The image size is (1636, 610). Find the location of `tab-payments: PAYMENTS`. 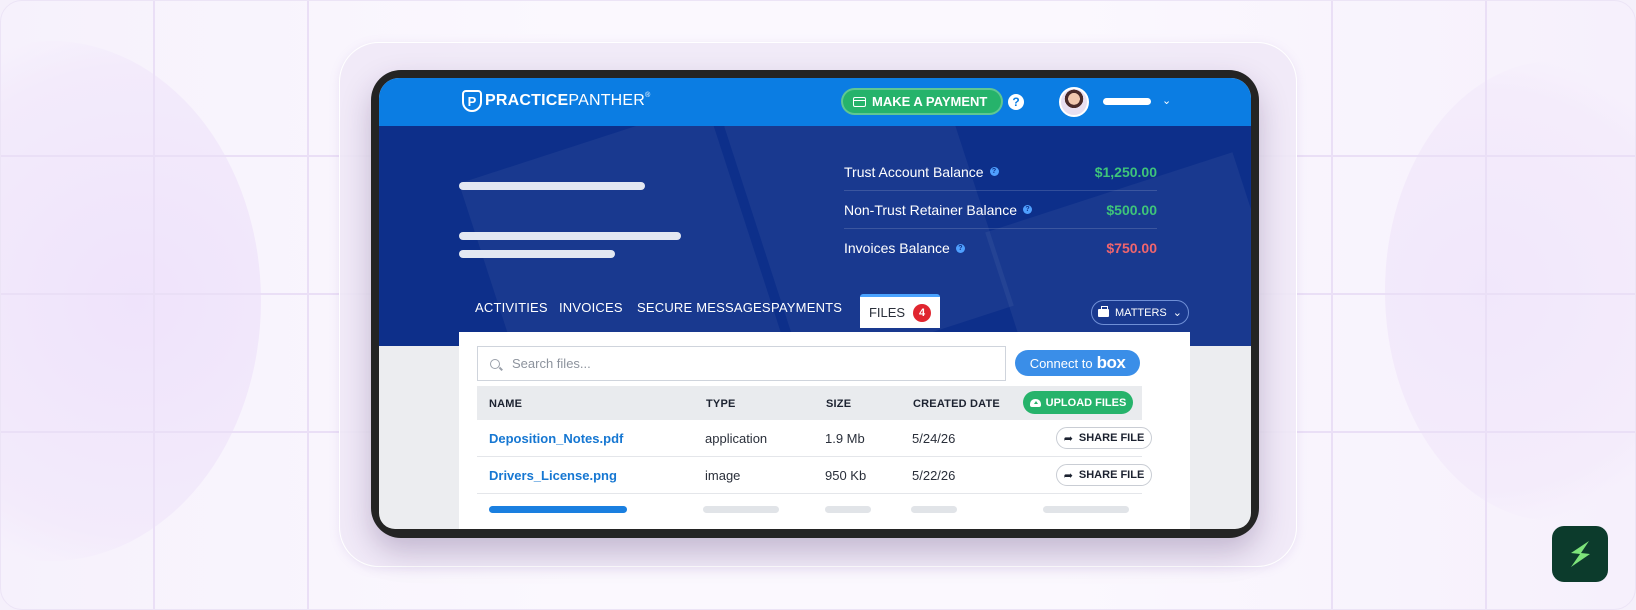

tab-payments: PAYMENTS is located at coordinates (806, 307).